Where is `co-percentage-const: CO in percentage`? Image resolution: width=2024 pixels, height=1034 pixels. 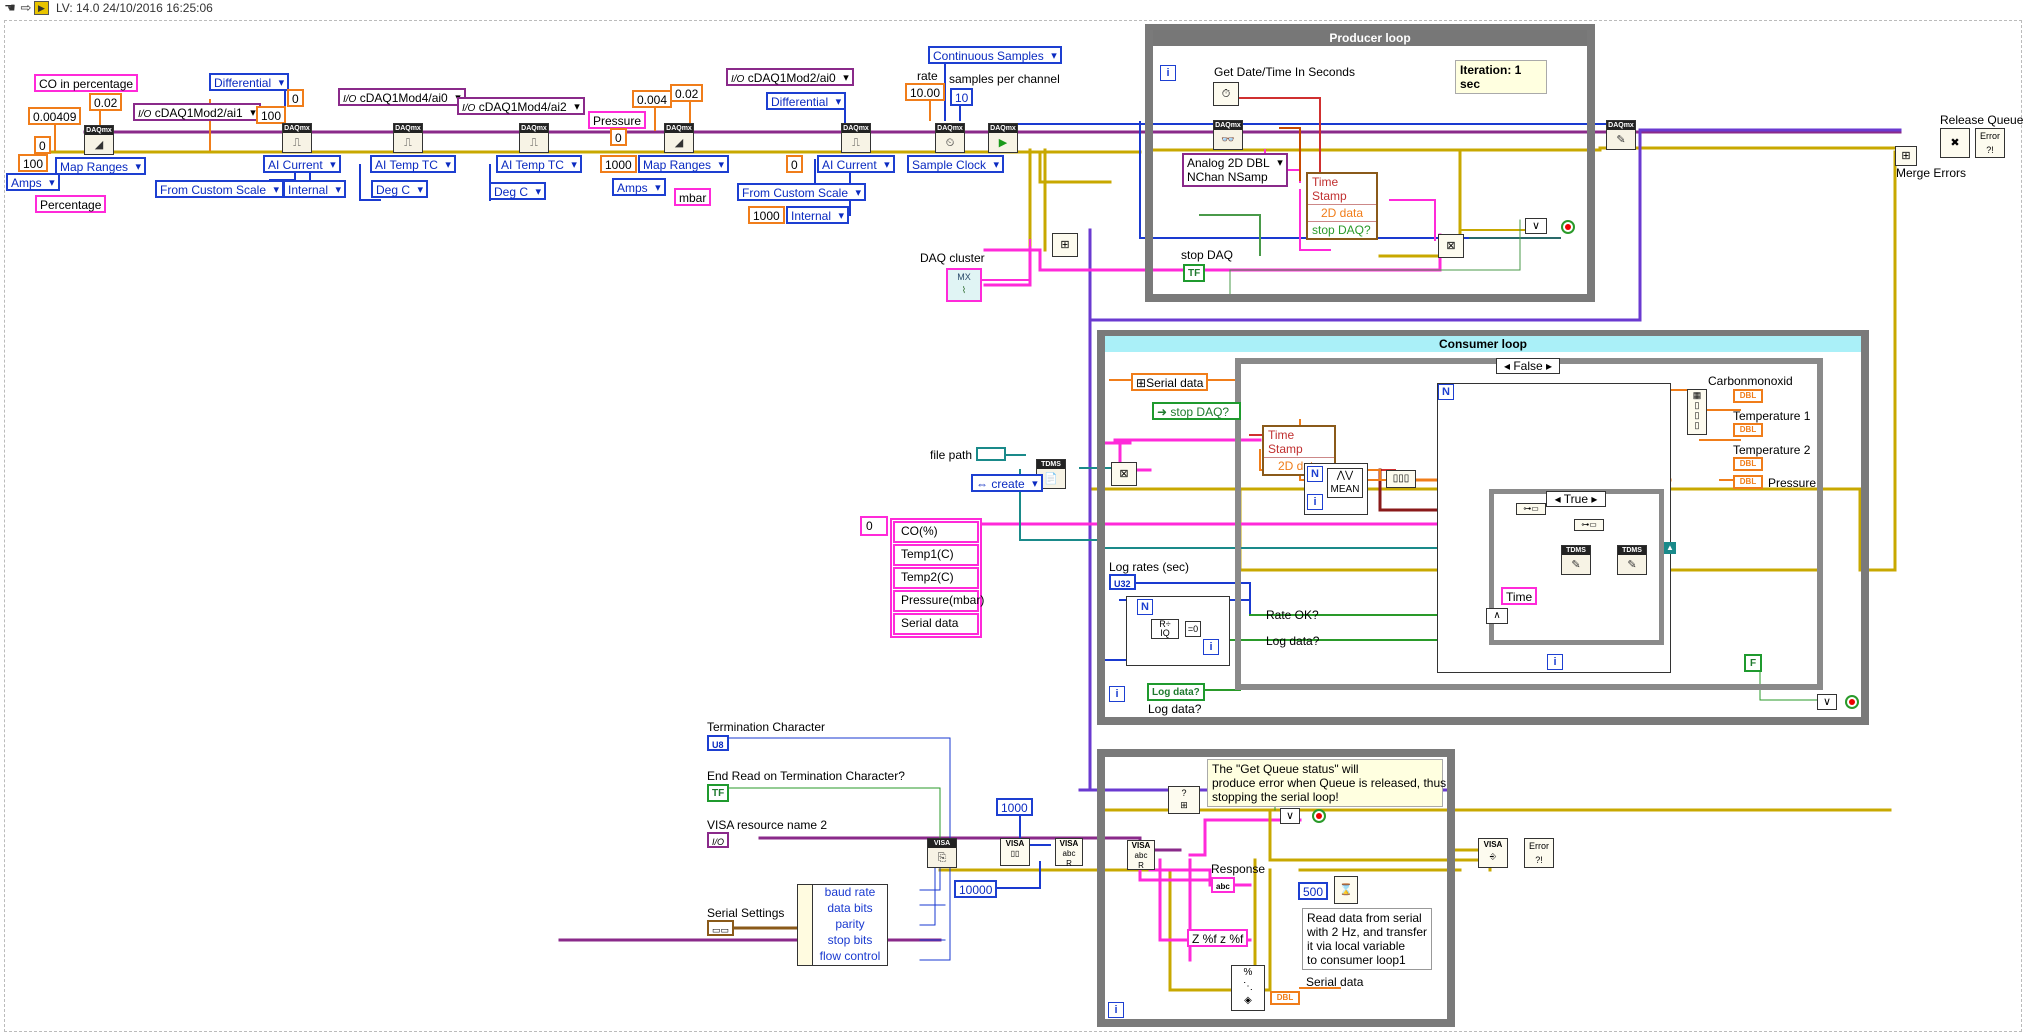 co-percentage-const: CO in percentage is located at coordinates (86, 83).